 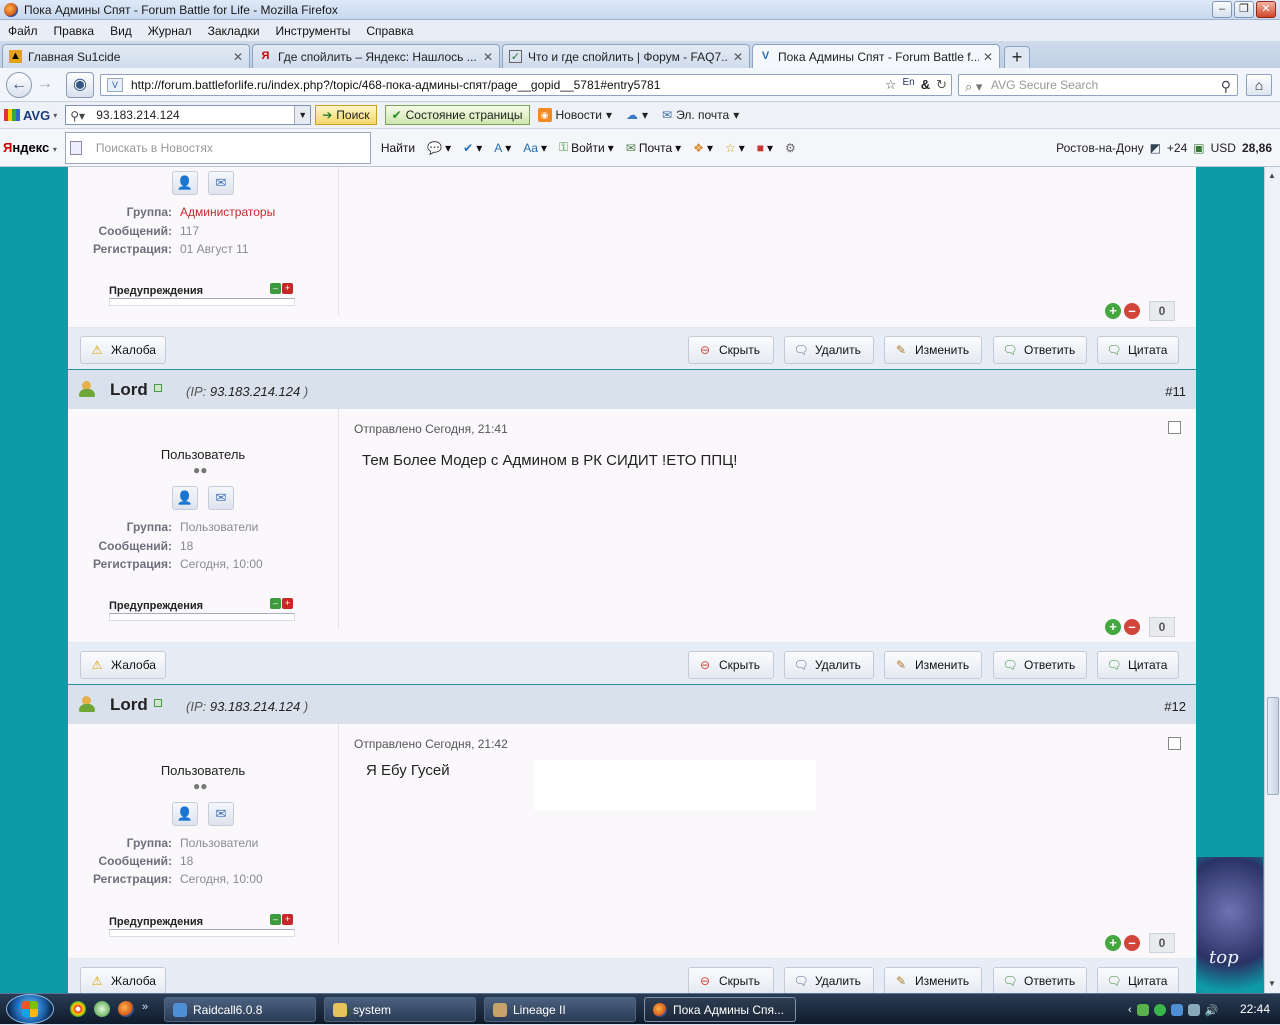 I want to click on author-link: Lord, so click(x=129, y=390).